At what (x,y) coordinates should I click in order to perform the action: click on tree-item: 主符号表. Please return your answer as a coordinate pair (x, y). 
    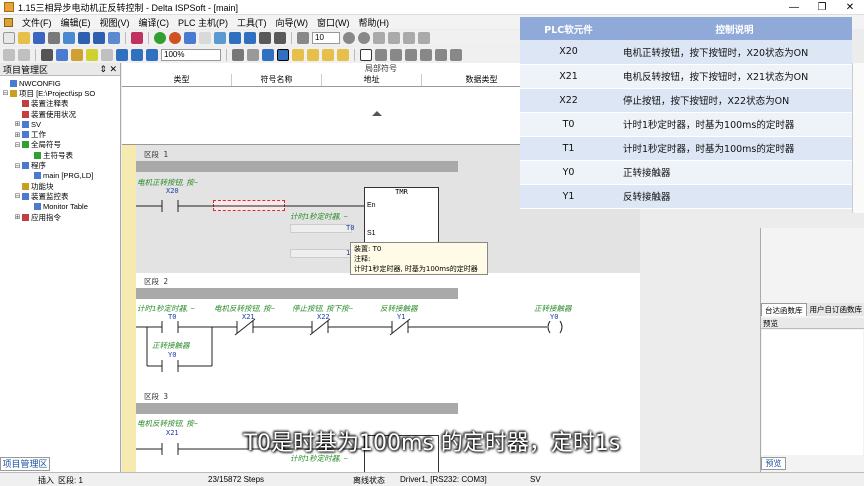
    Looking at the image, I should click on (60, 155).